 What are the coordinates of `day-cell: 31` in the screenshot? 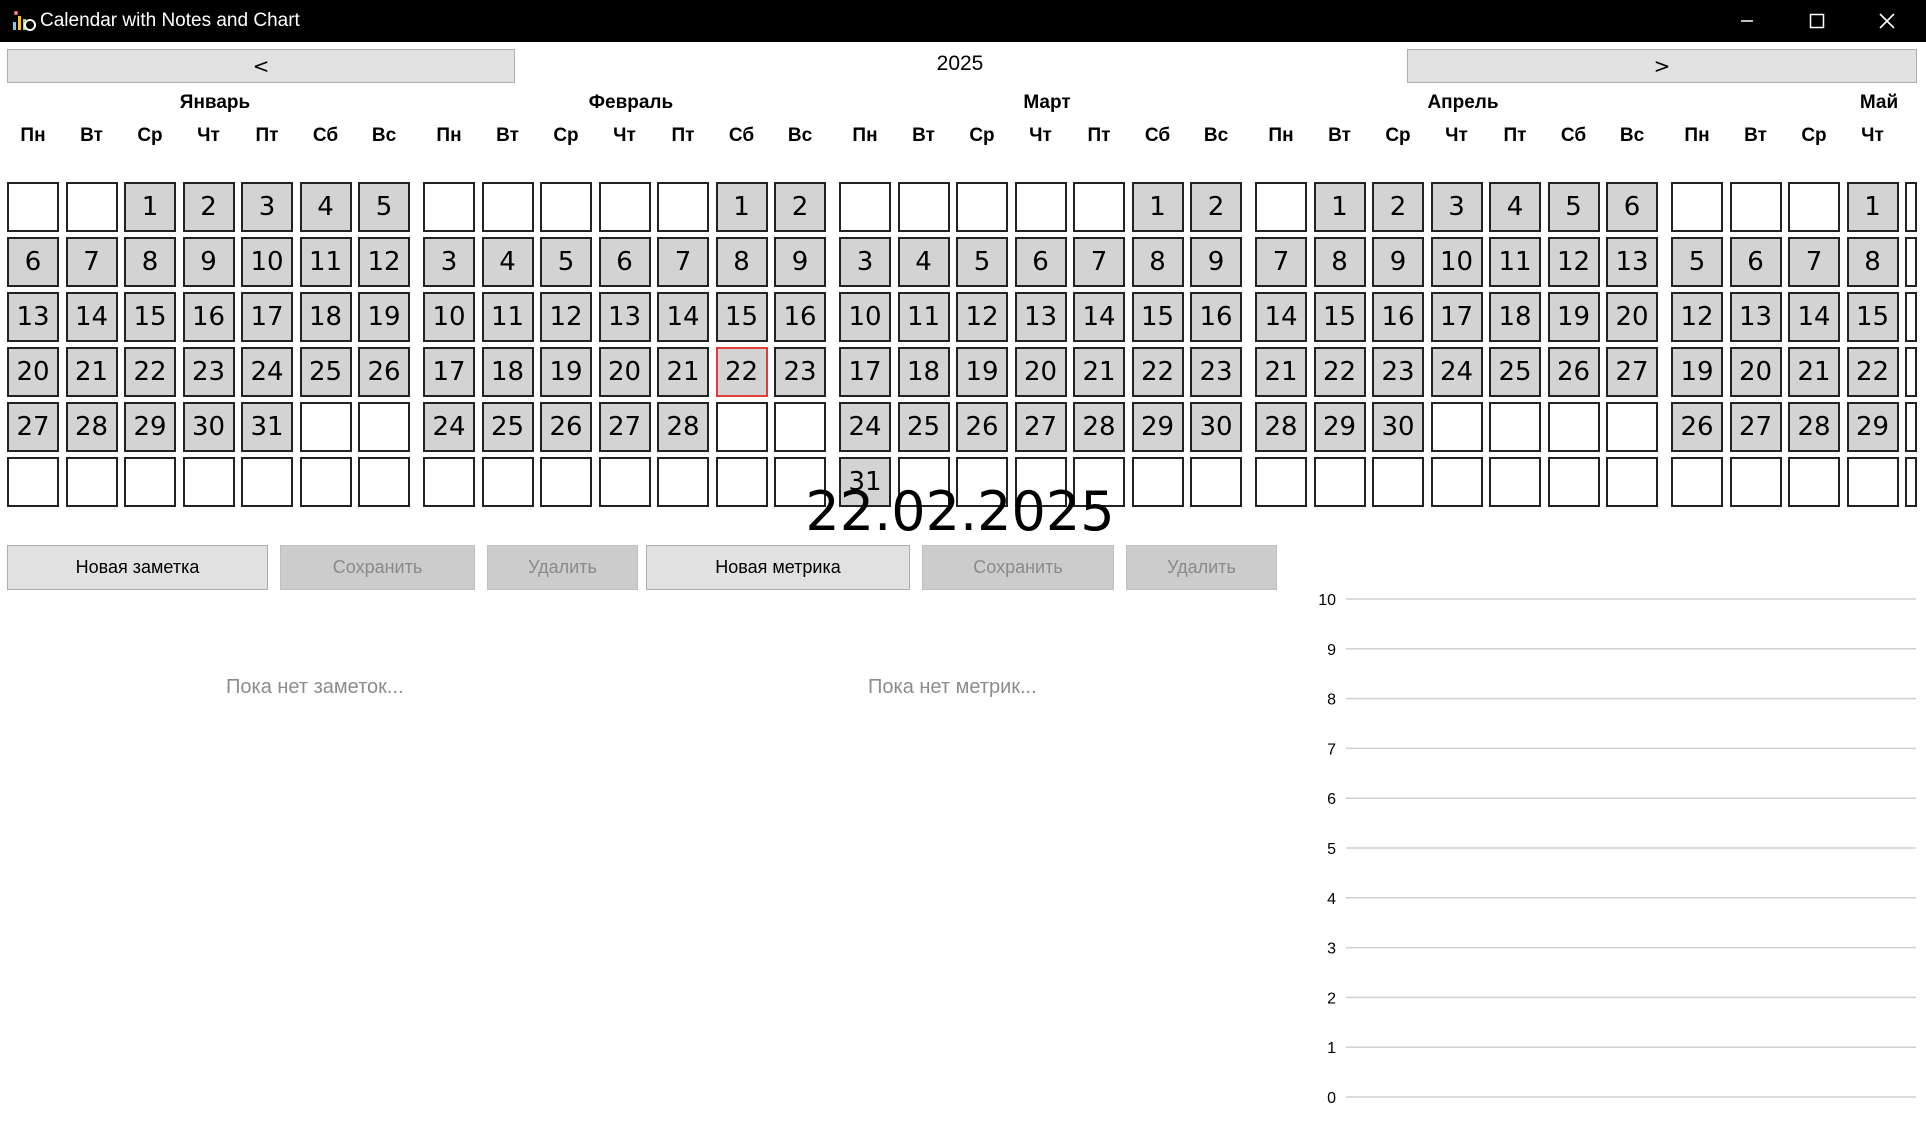 It's located at (267, 427).